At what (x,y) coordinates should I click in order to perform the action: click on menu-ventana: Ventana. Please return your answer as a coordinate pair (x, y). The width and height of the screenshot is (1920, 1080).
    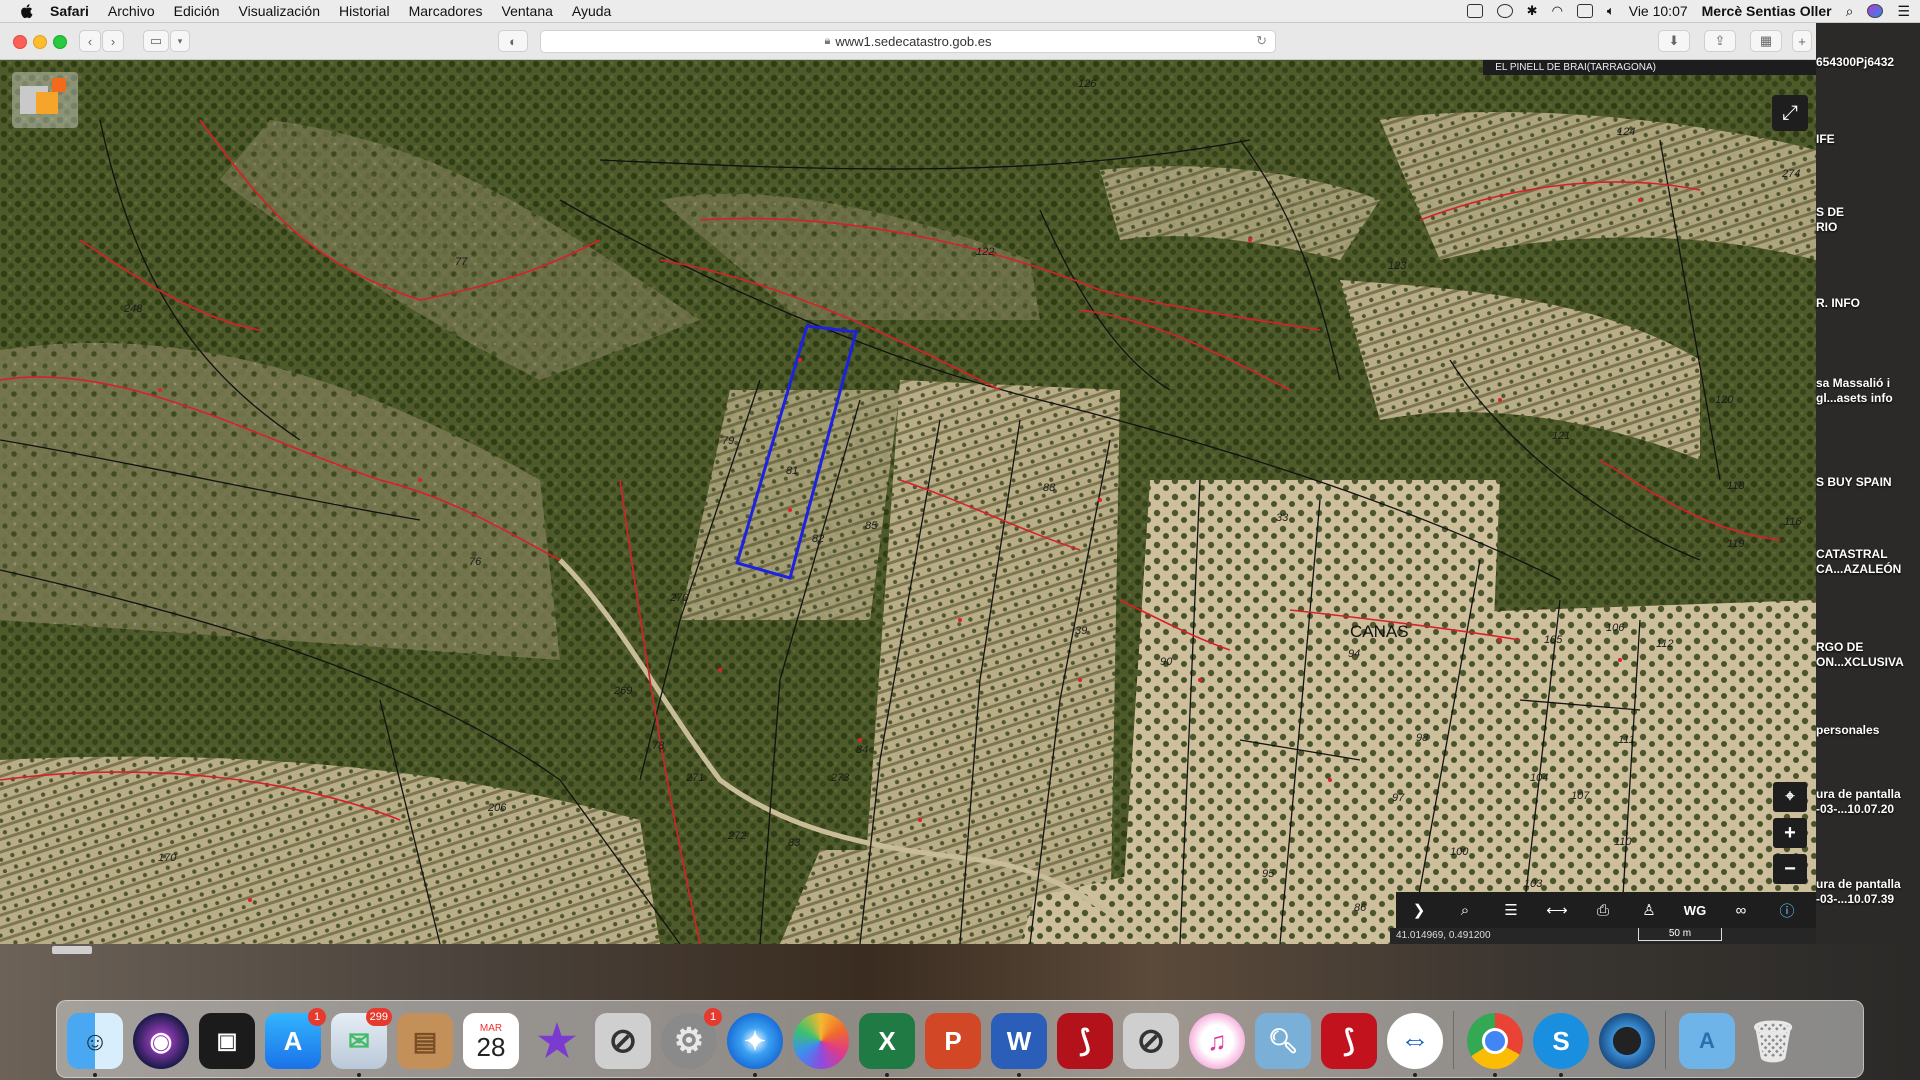
    Looking at the image, I should click on (527, 11).